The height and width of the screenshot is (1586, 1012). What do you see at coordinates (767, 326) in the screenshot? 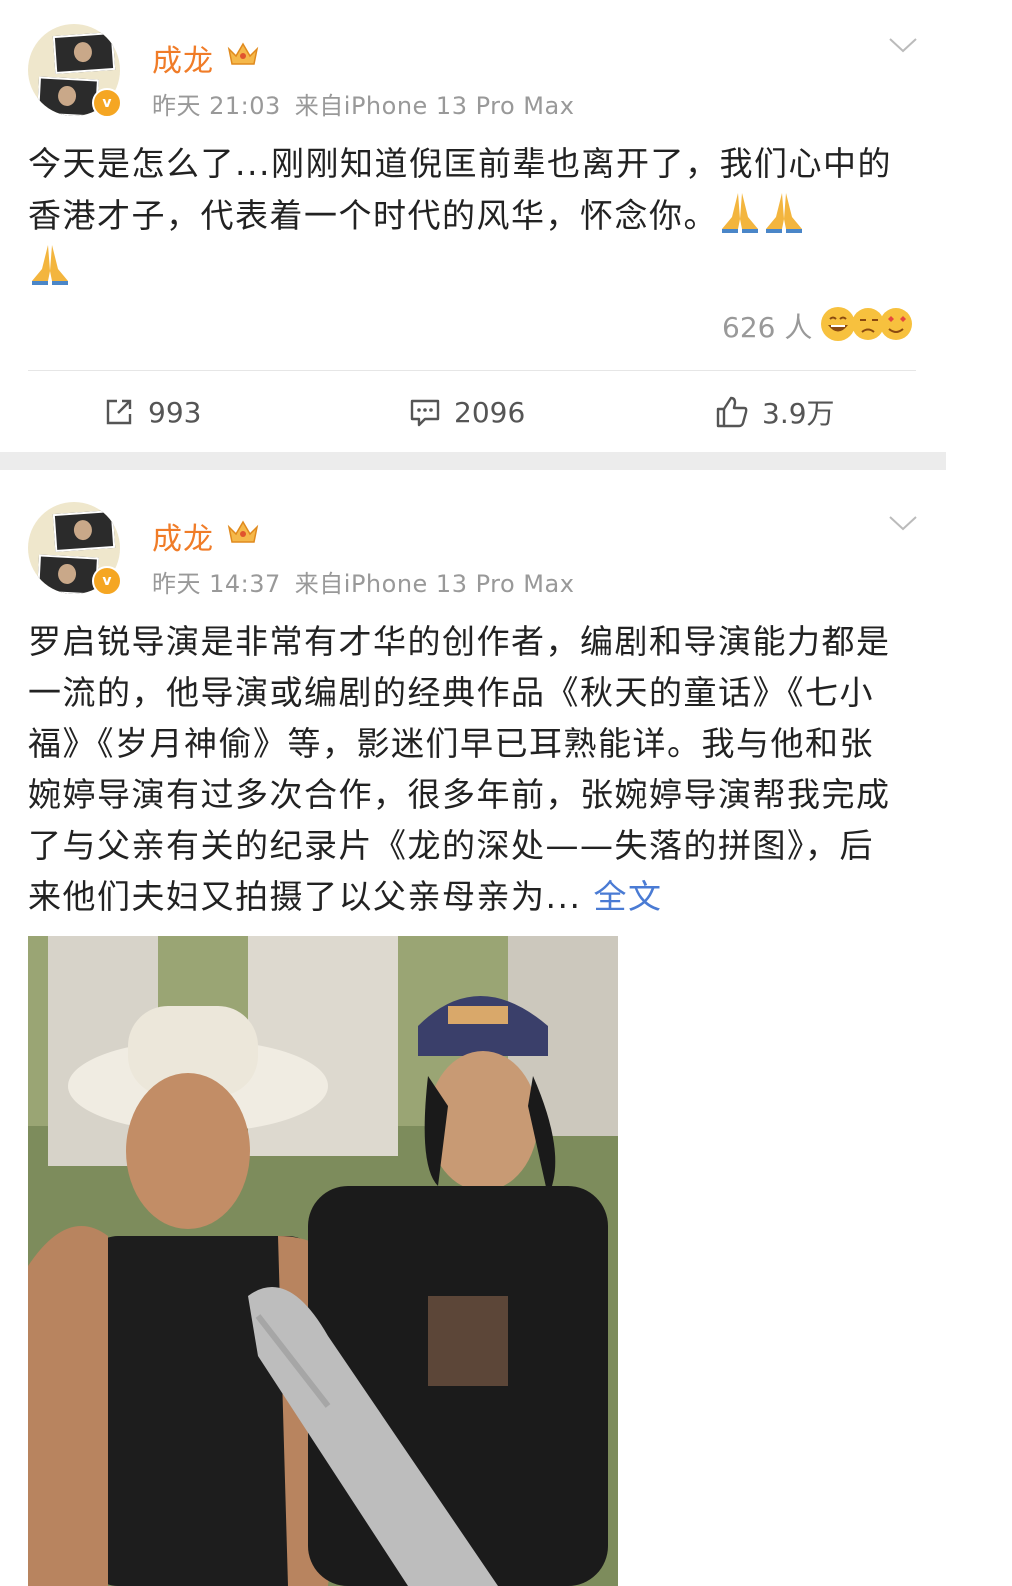
I see `reaction-count: 626 人` at bounding box center [767, 326].